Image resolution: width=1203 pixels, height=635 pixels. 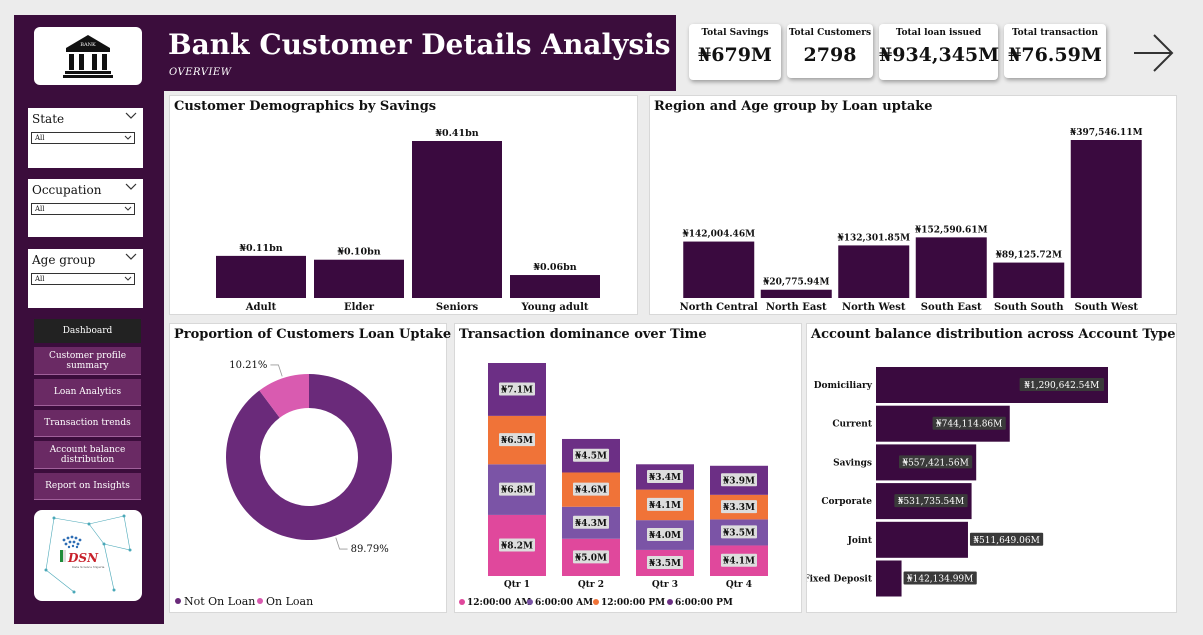 What do you see at coordinates (48, 119) in the screenshot?
I see `slicer-title: State` at bounding box center [48, 119].